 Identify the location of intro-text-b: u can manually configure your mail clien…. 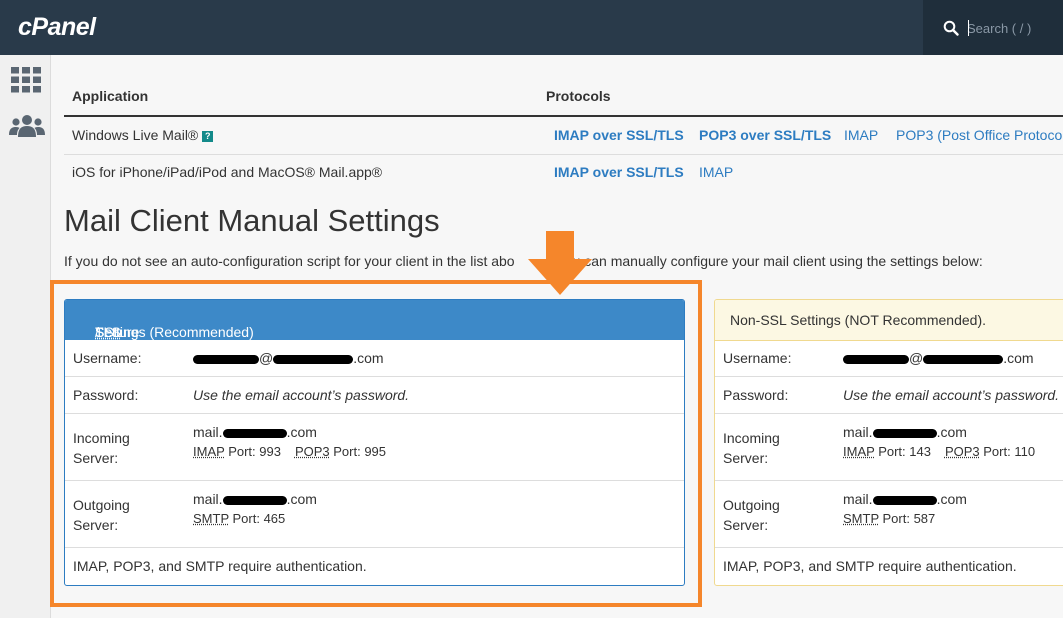
(778, 261).